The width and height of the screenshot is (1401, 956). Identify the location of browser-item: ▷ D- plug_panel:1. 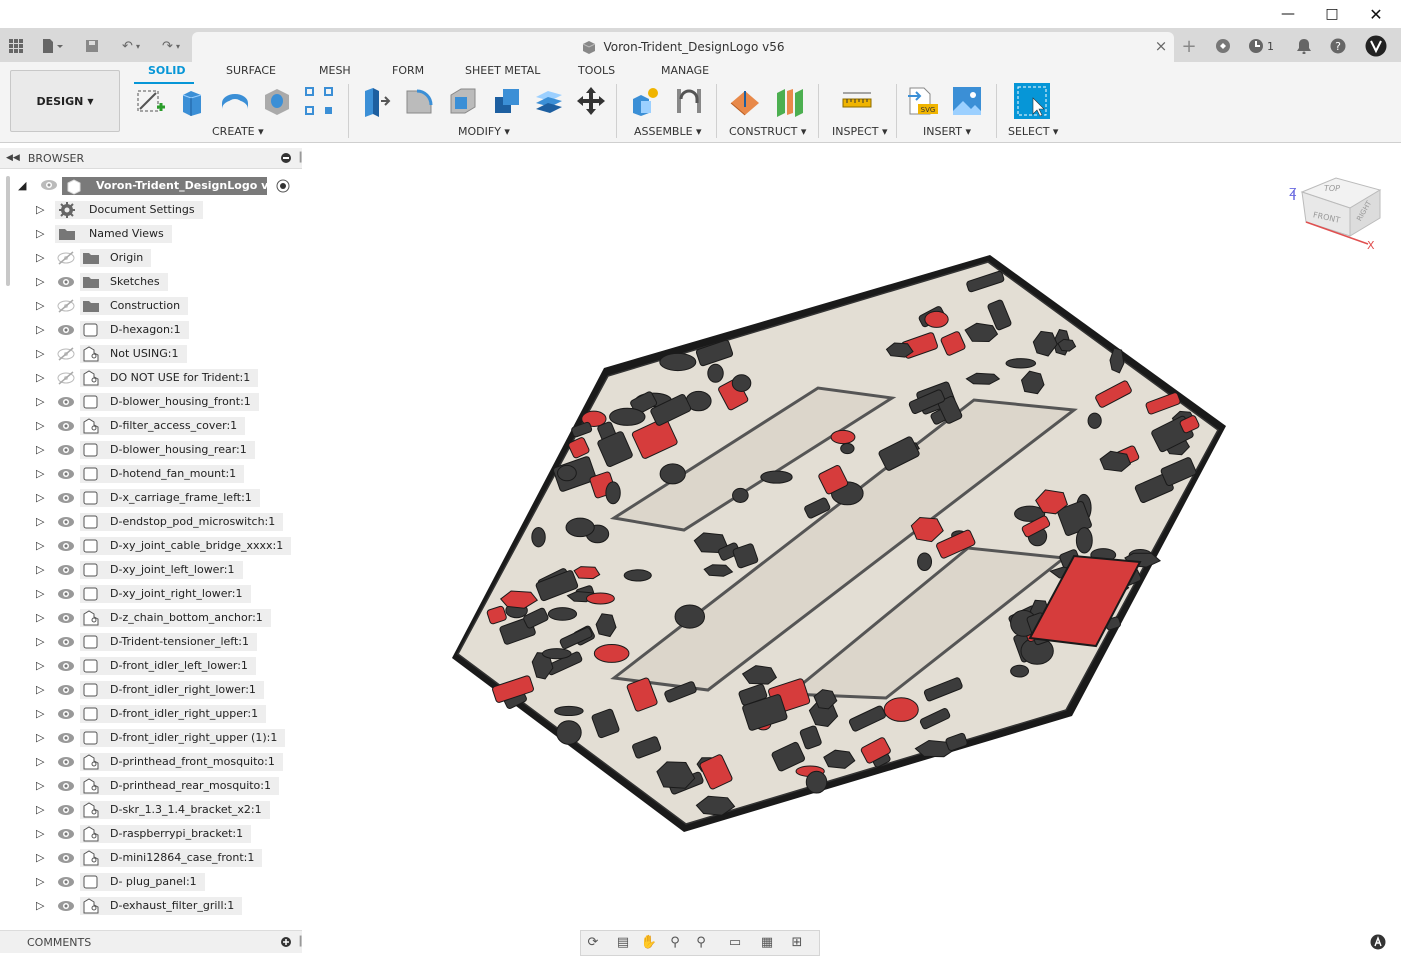
(151, 882).